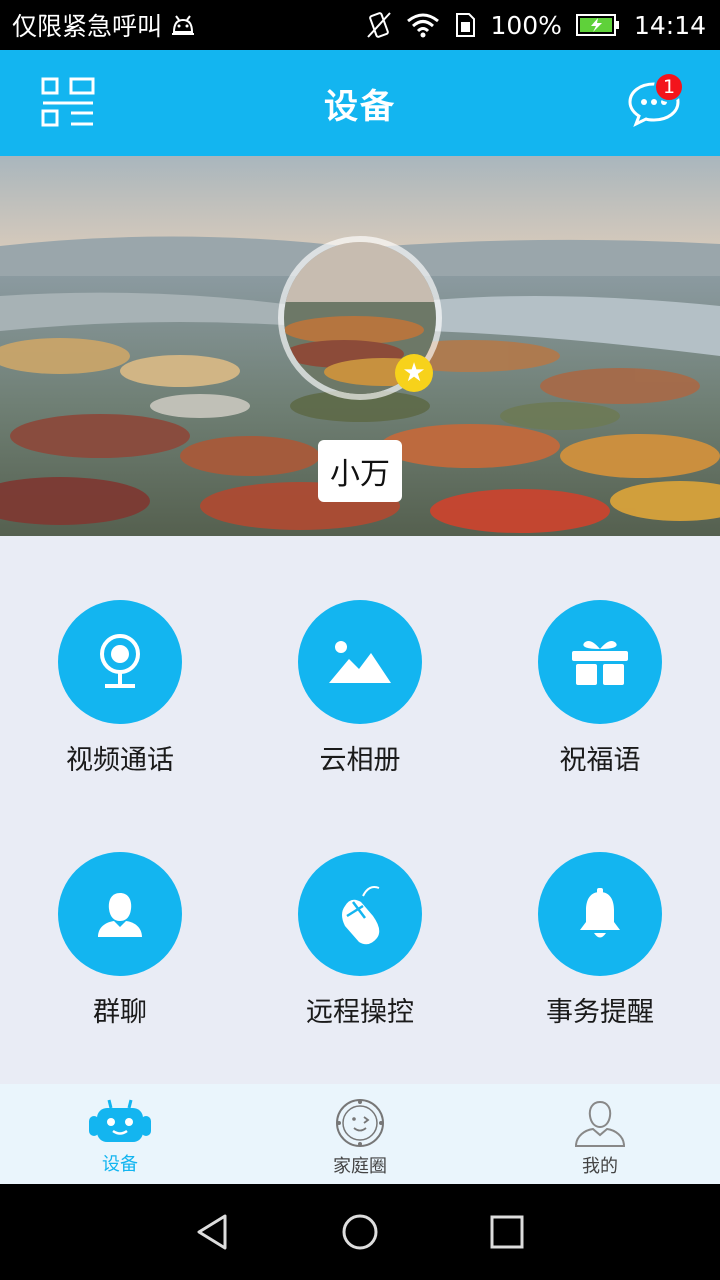  Describe the element at coordinates (360, 760) in the screenshot. I see `feature-label: 云相册` at that location.